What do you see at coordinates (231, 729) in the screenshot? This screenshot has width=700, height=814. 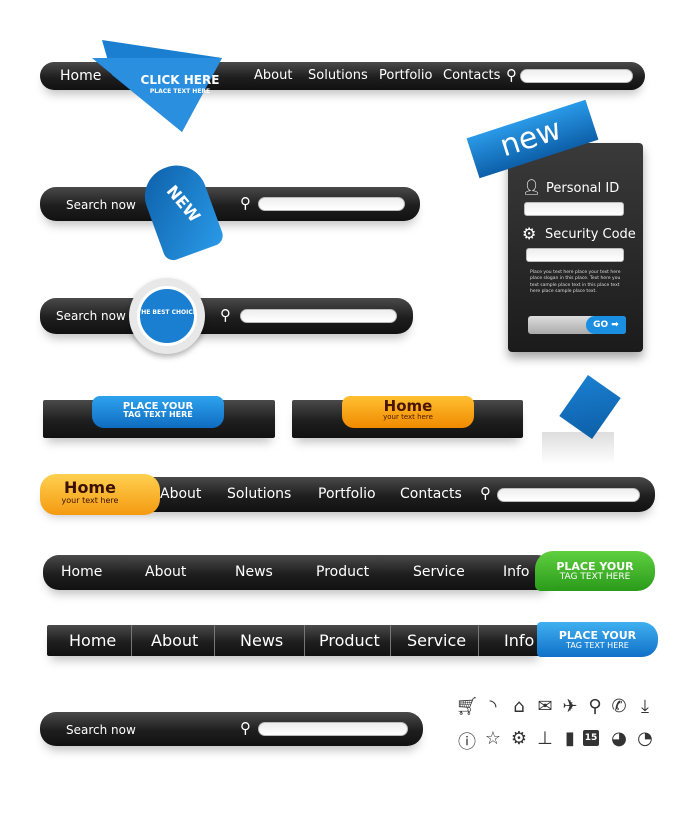 I see `search-bar-8: Search now ⚲` at bounding box center [231, 729].